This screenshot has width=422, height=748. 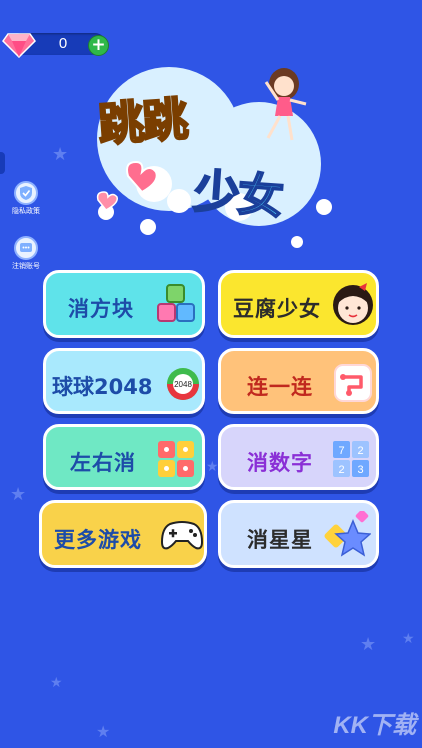 I want to click on game-button-xiaoxingxing: 消星星, so click(x=298, y=534).